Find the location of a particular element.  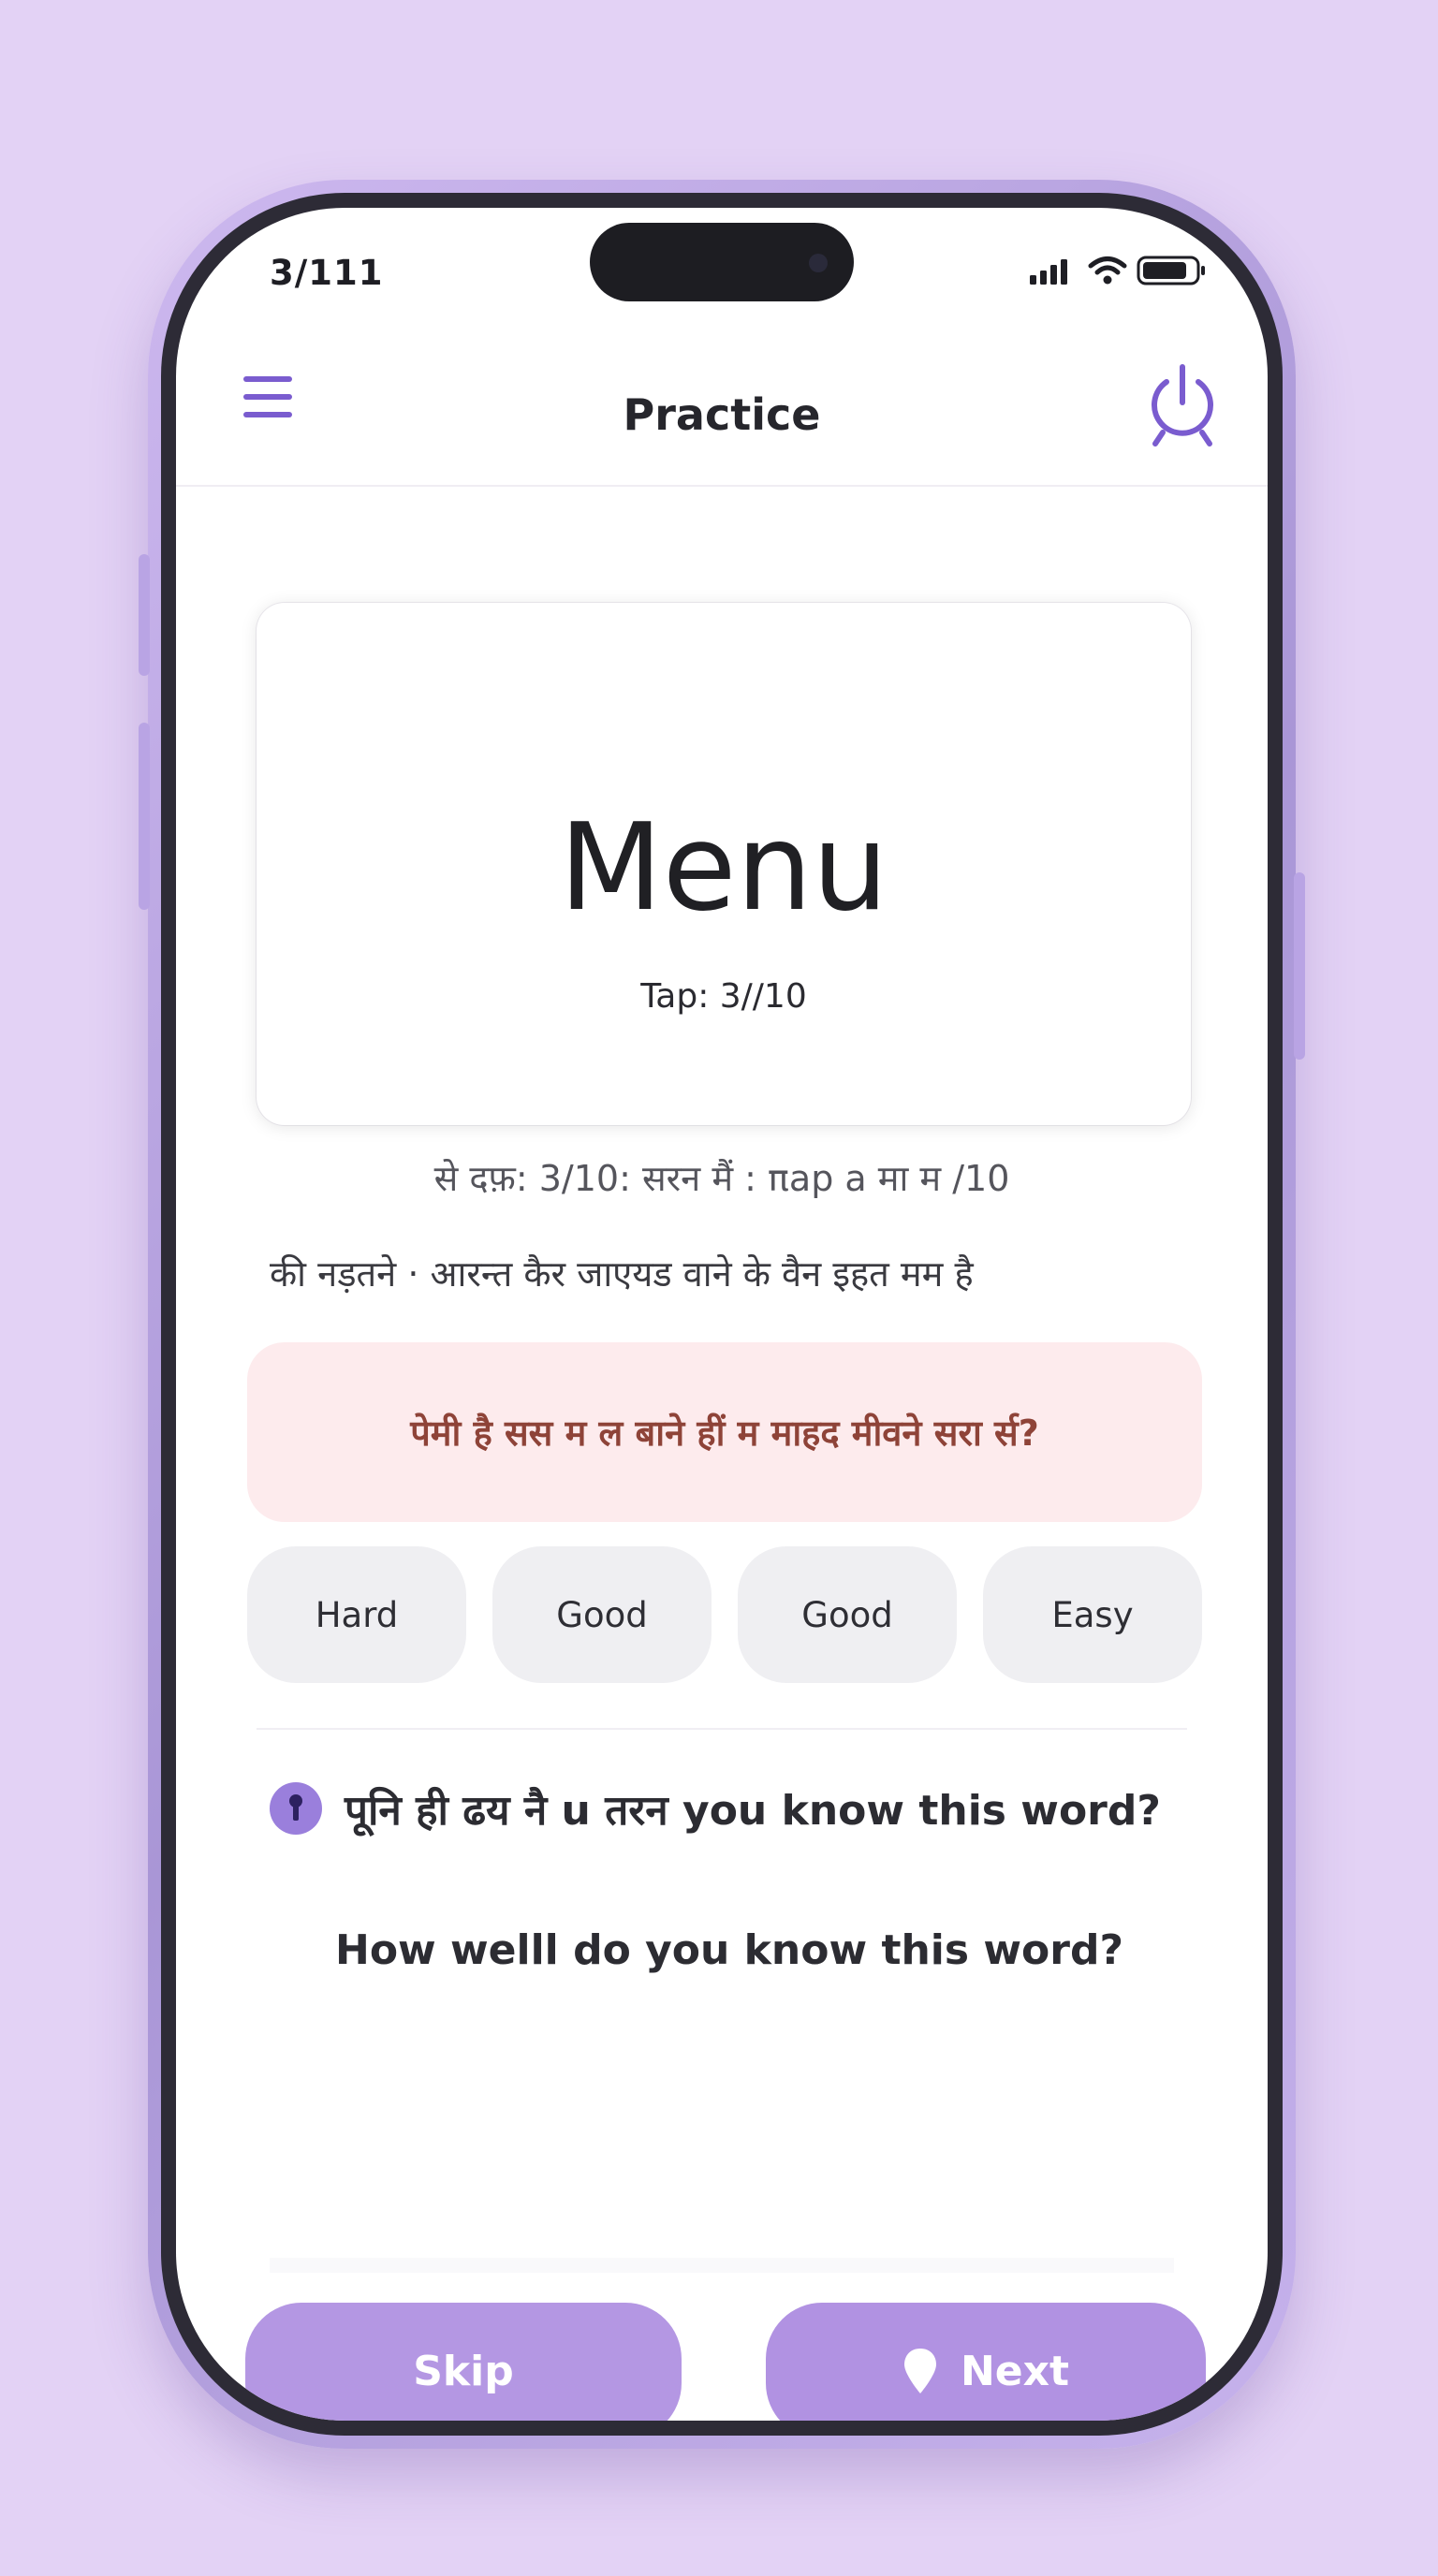

status-icons is located at coordinates (1119, 270).